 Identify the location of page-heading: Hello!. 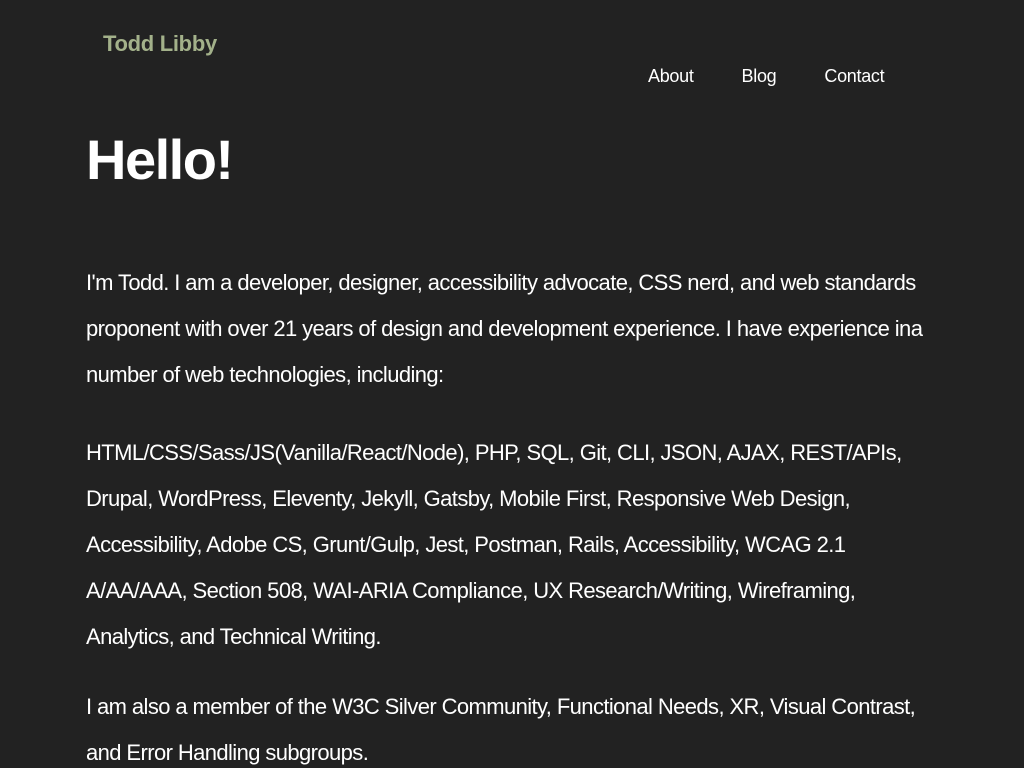
(160, 159).